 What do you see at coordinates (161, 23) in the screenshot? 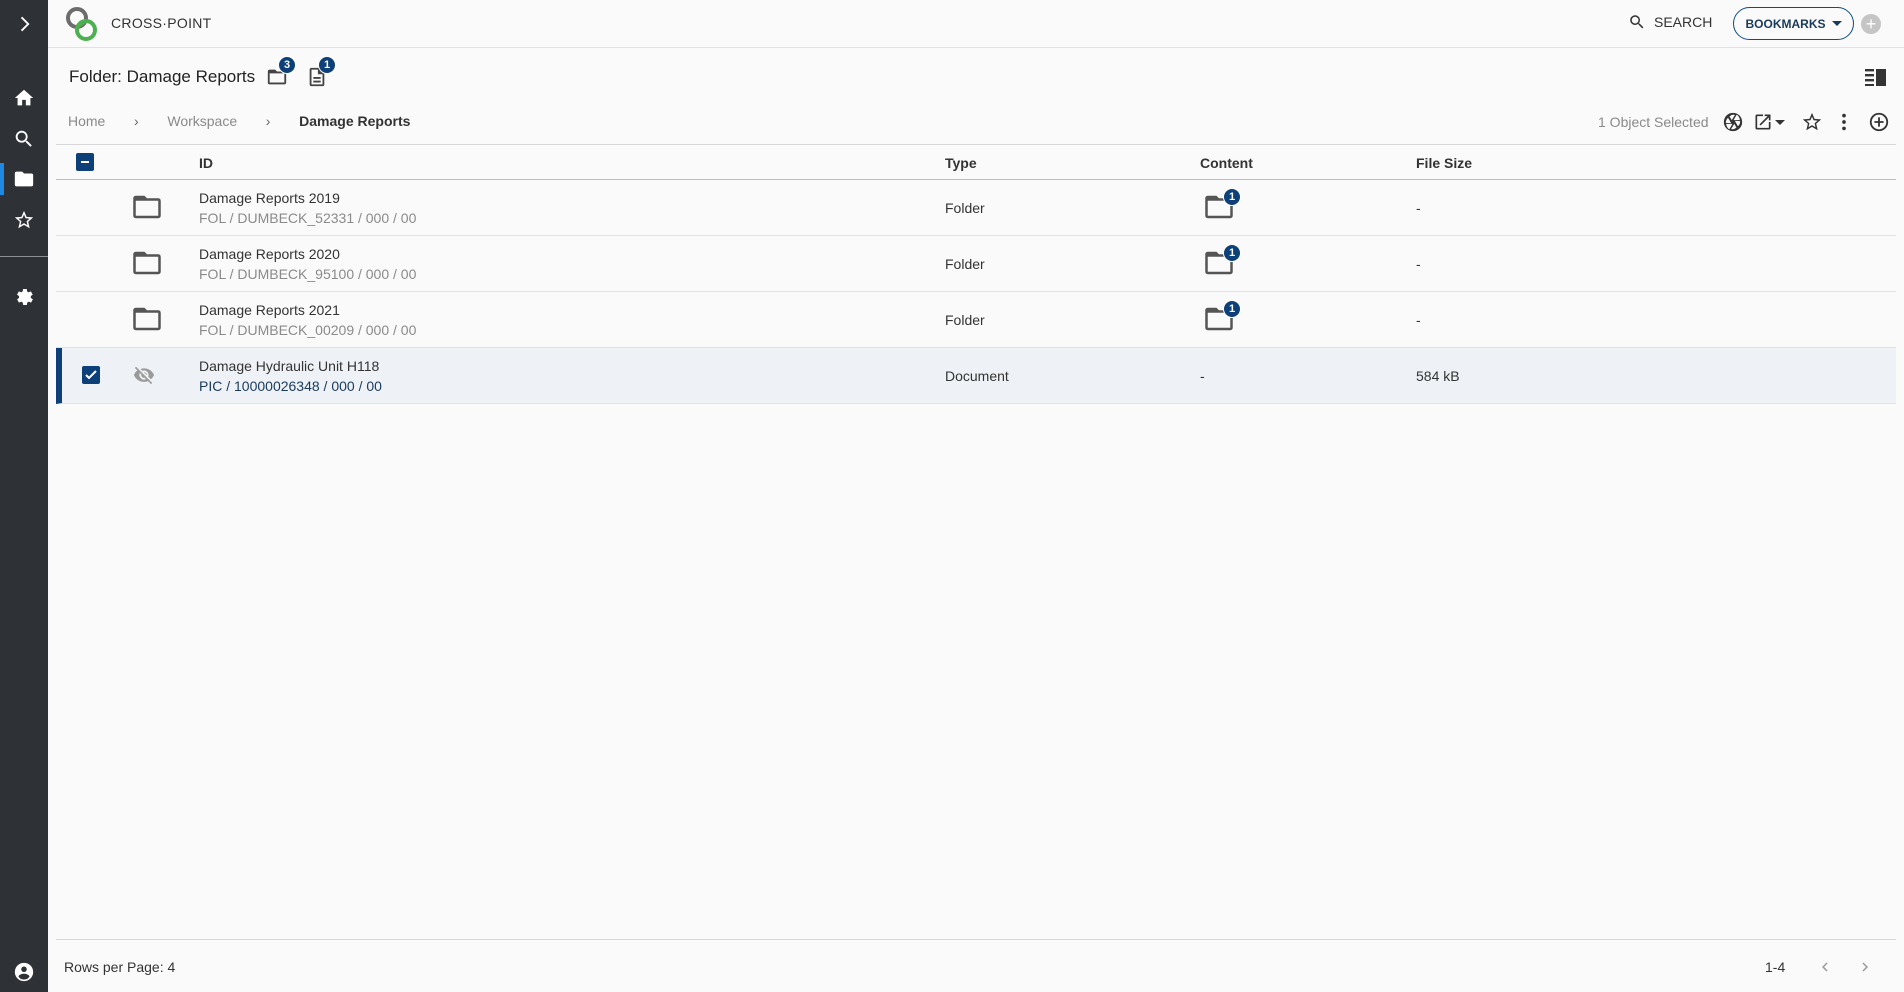
I see `app-title: CROSS·POINT` at bounding box center [161, 23].